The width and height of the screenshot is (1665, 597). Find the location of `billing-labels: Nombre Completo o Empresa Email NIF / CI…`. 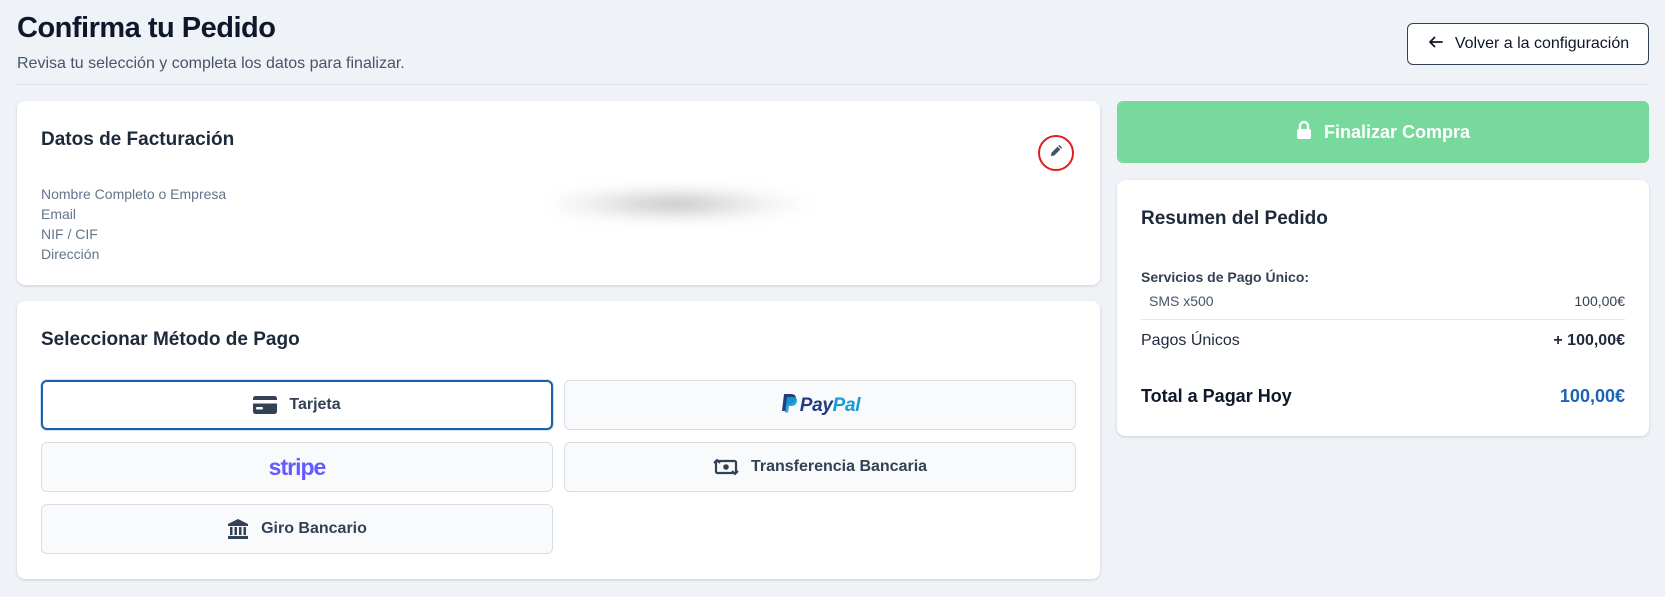

billing-labels: Nombre Completo o Empresa Email NIF / CI… is located at coordinates (133, 224).